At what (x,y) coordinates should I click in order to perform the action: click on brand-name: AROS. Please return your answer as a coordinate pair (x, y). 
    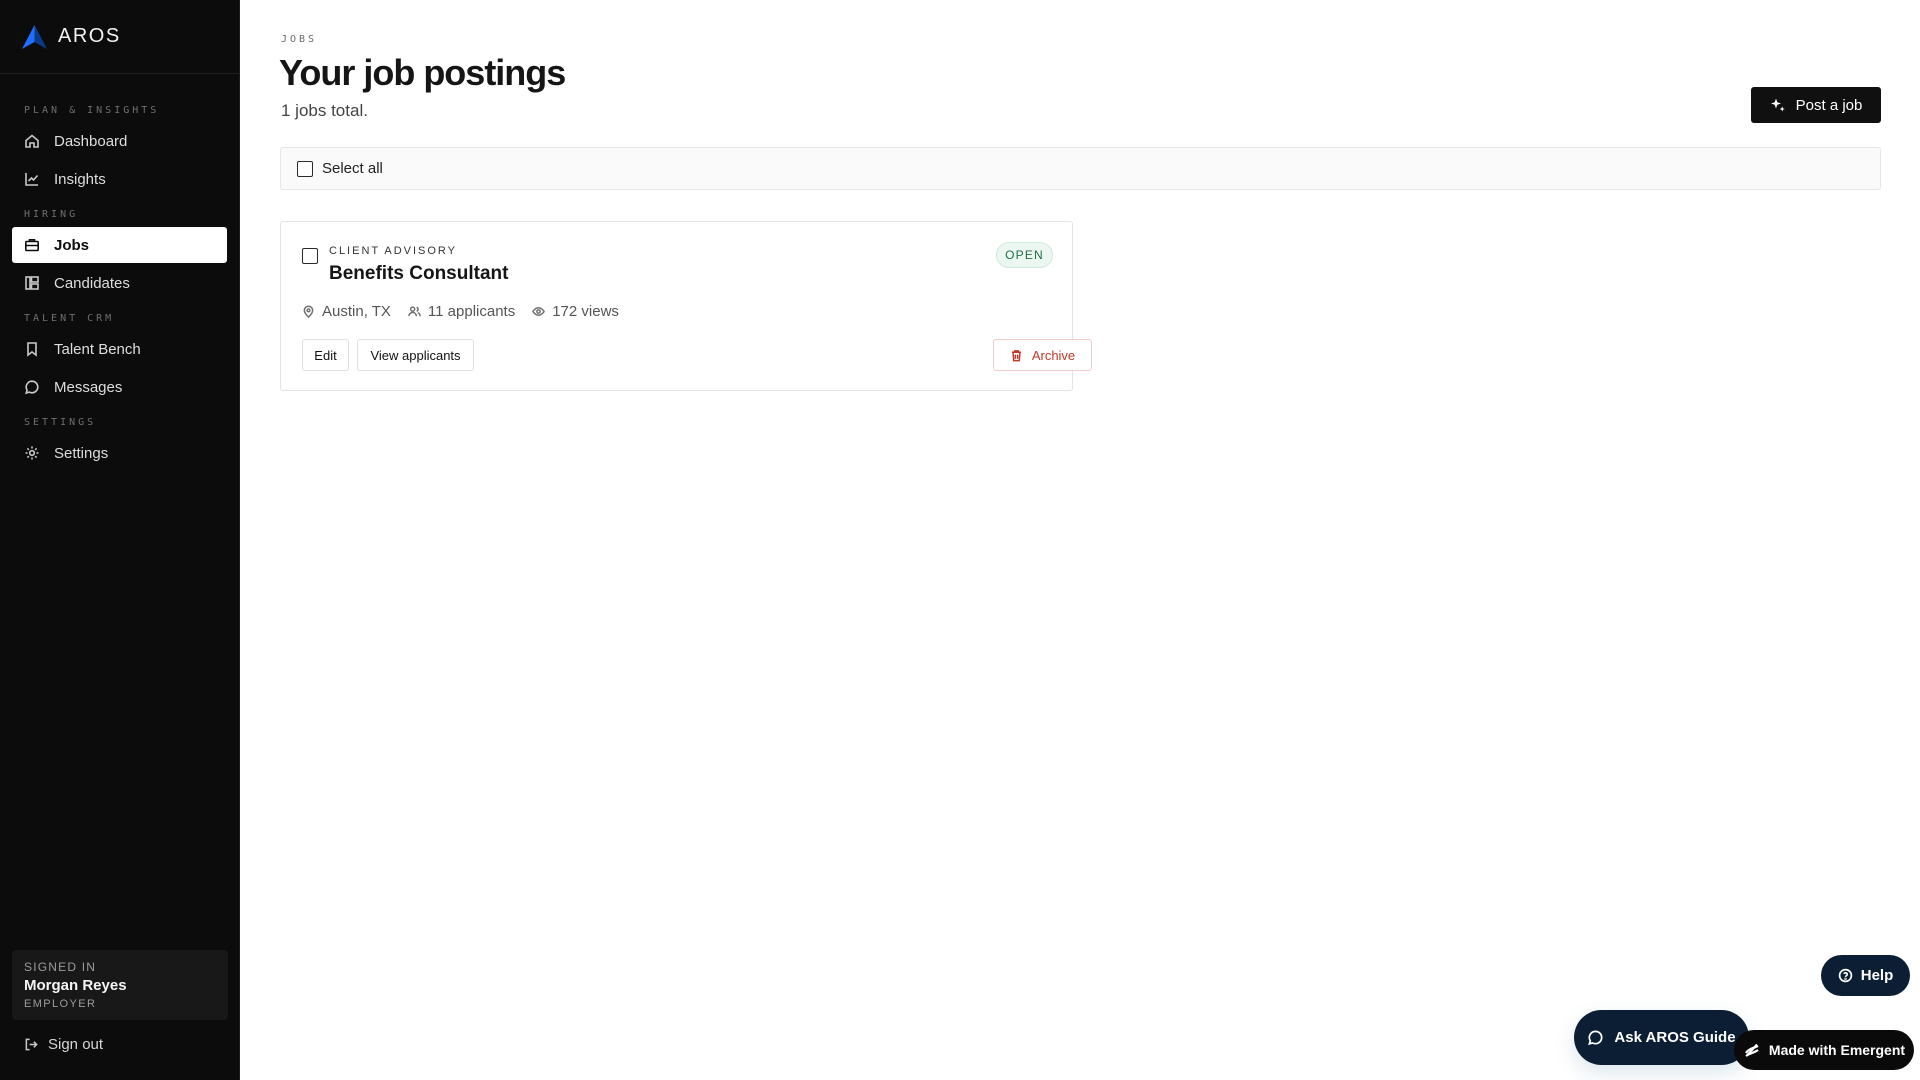
    Looking at the image, I should click on (89, 36).